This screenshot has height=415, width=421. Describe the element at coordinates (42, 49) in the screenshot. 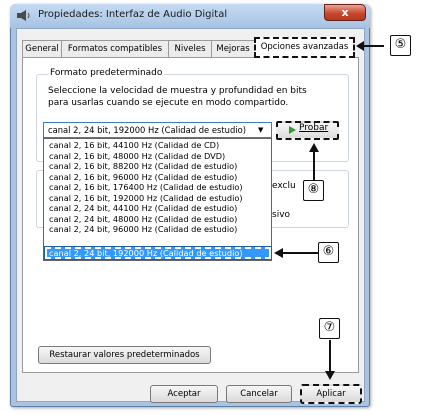

I see `tab-general: General` at that location.